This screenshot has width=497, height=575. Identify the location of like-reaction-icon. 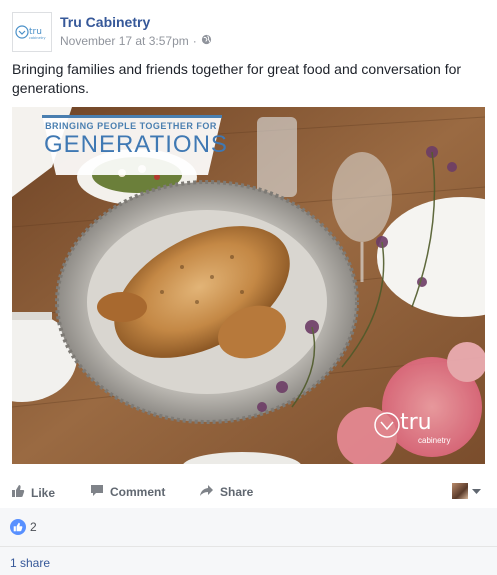
(18, 527).